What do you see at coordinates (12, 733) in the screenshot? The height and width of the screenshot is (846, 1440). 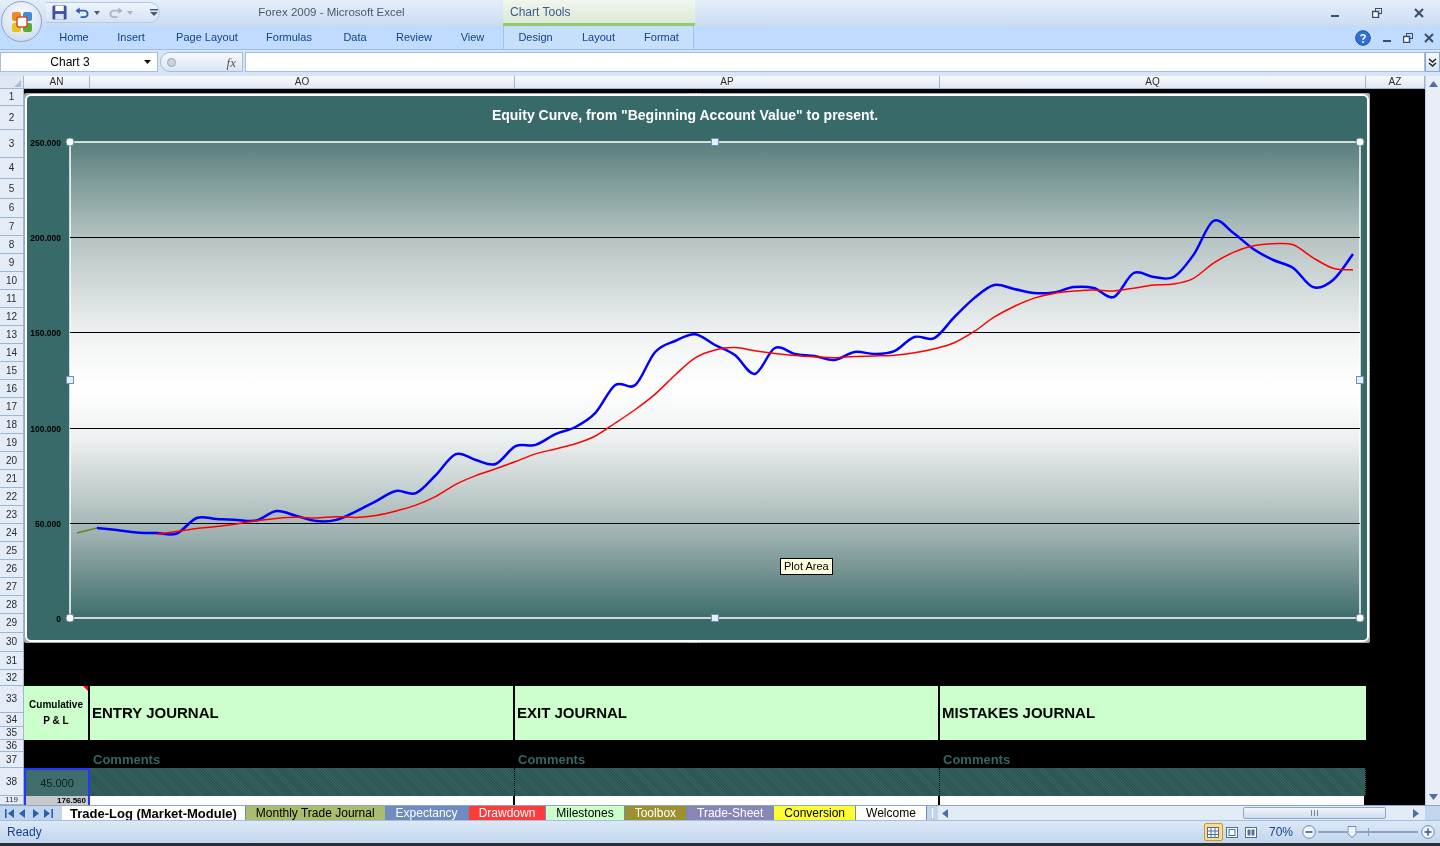 I see `row-header: 35` at bounding box center [12, 733].